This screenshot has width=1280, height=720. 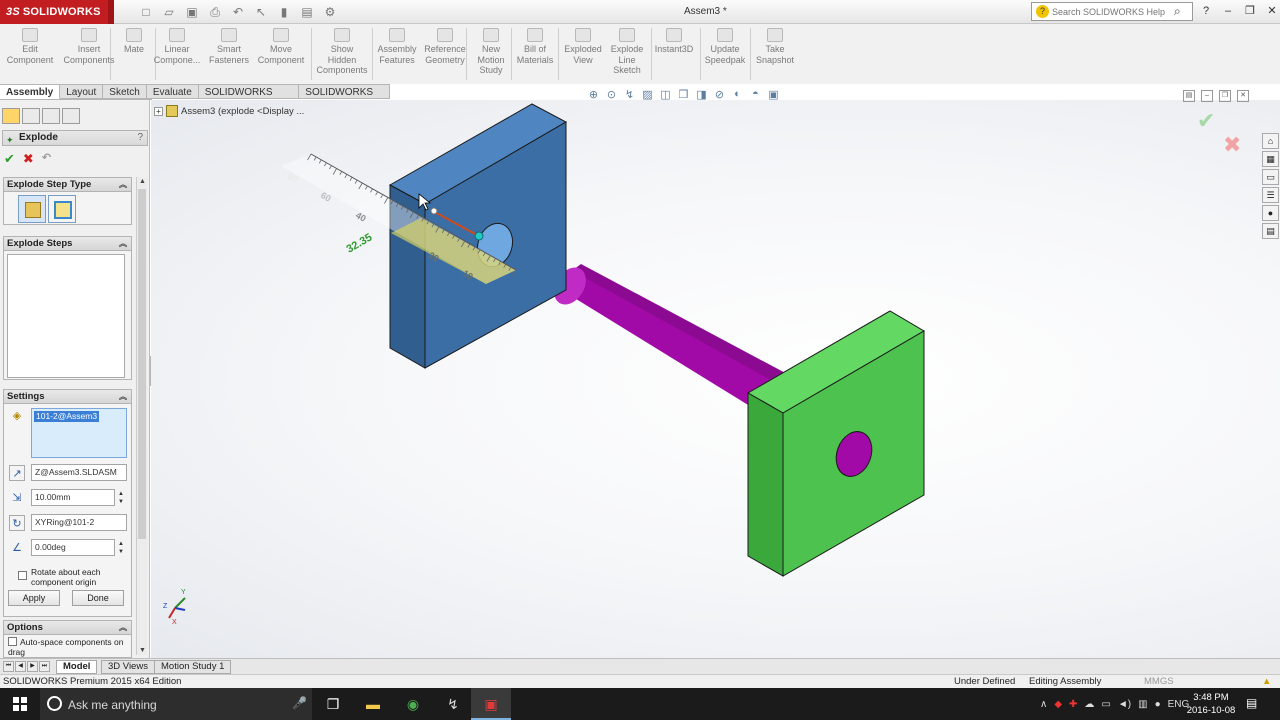 What do you see at coordinates (28, 159) in the screenshot?
I see `cancel-x-icon: ✖` at bounding box center [28, 159].